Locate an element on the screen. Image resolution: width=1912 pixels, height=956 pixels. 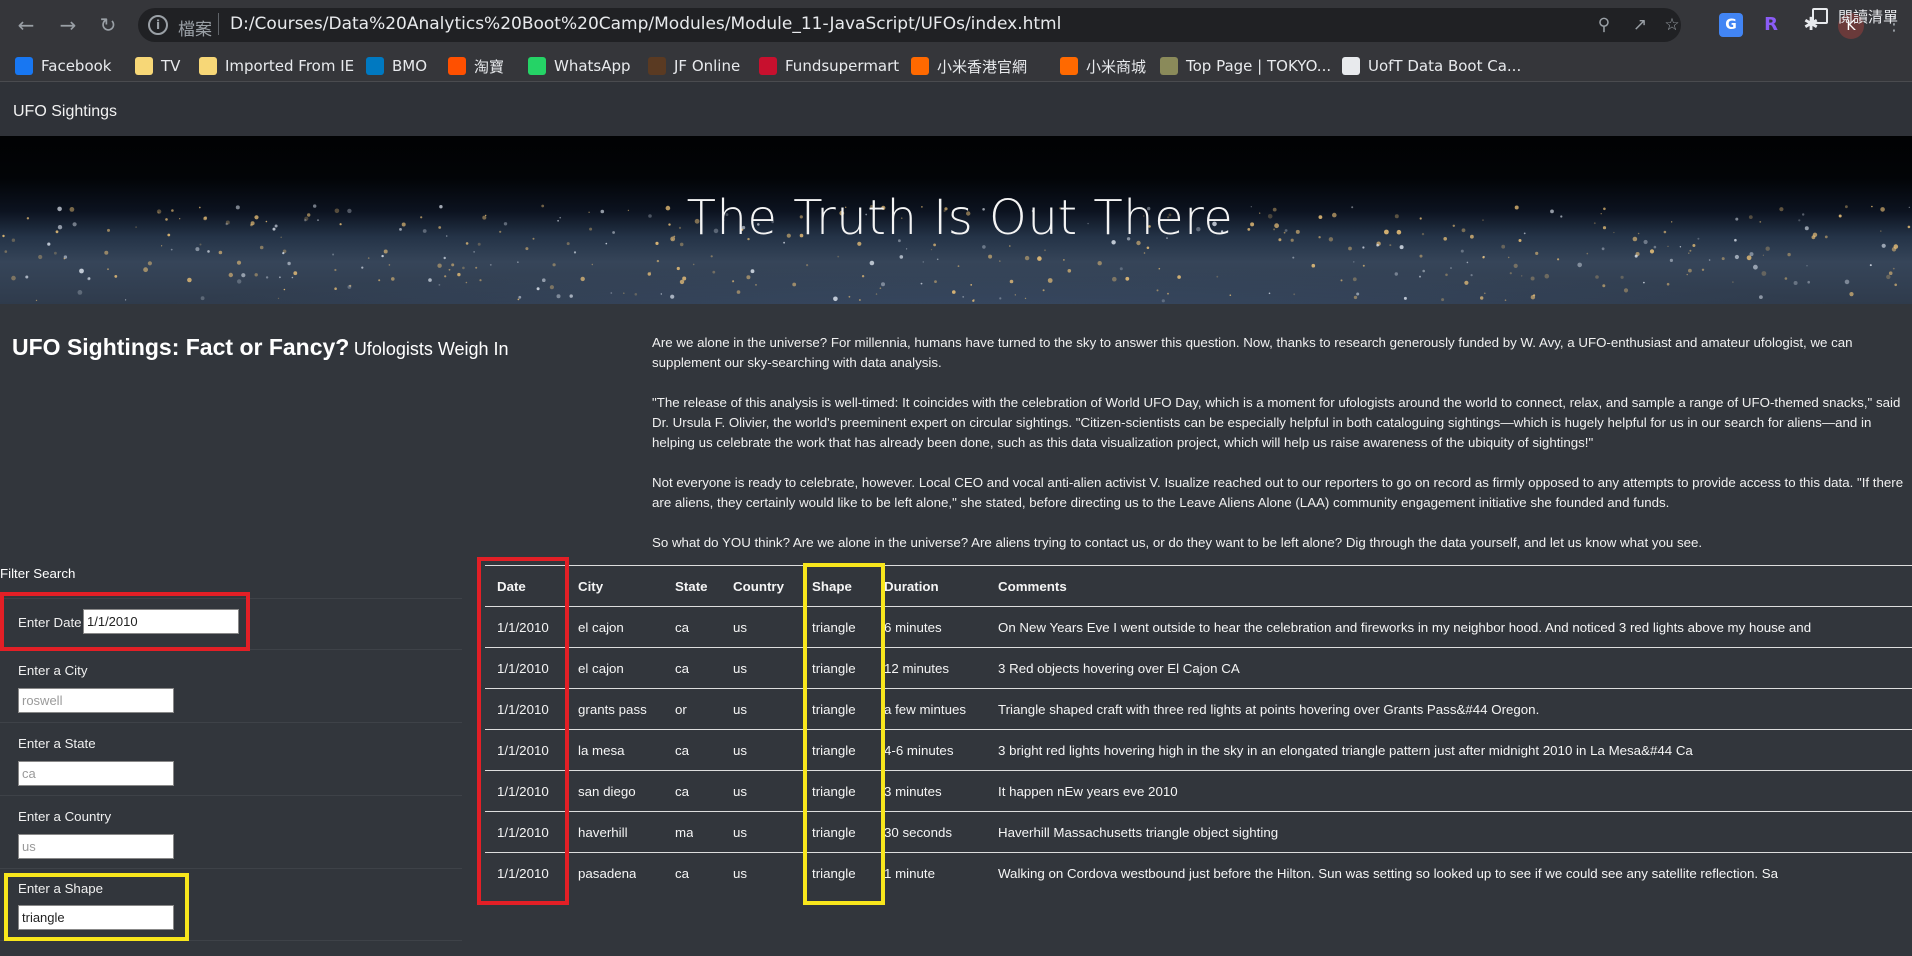
table-cell: It happen nEw years eve 2010 is located at coordinates (1088, 791).